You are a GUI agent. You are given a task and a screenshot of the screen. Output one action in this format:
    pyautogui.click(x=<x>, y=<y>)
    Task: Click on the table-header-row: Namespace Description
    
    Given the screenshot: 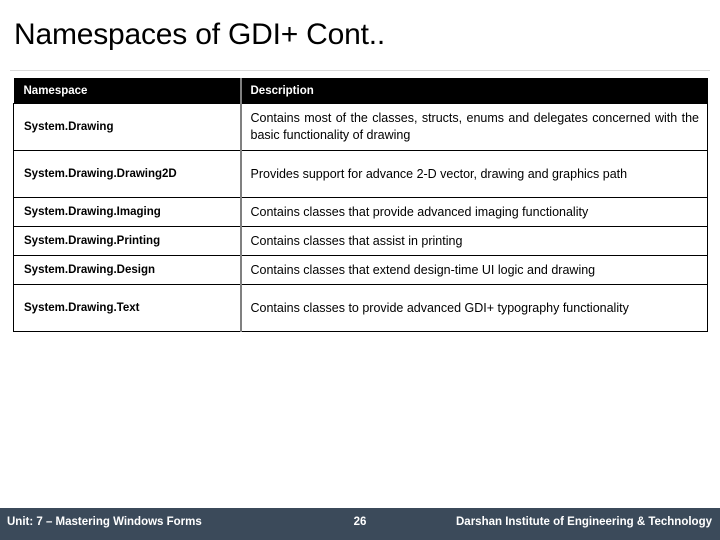 What is the action you would take?
    pyautogui.click(x=360, y=91)
    